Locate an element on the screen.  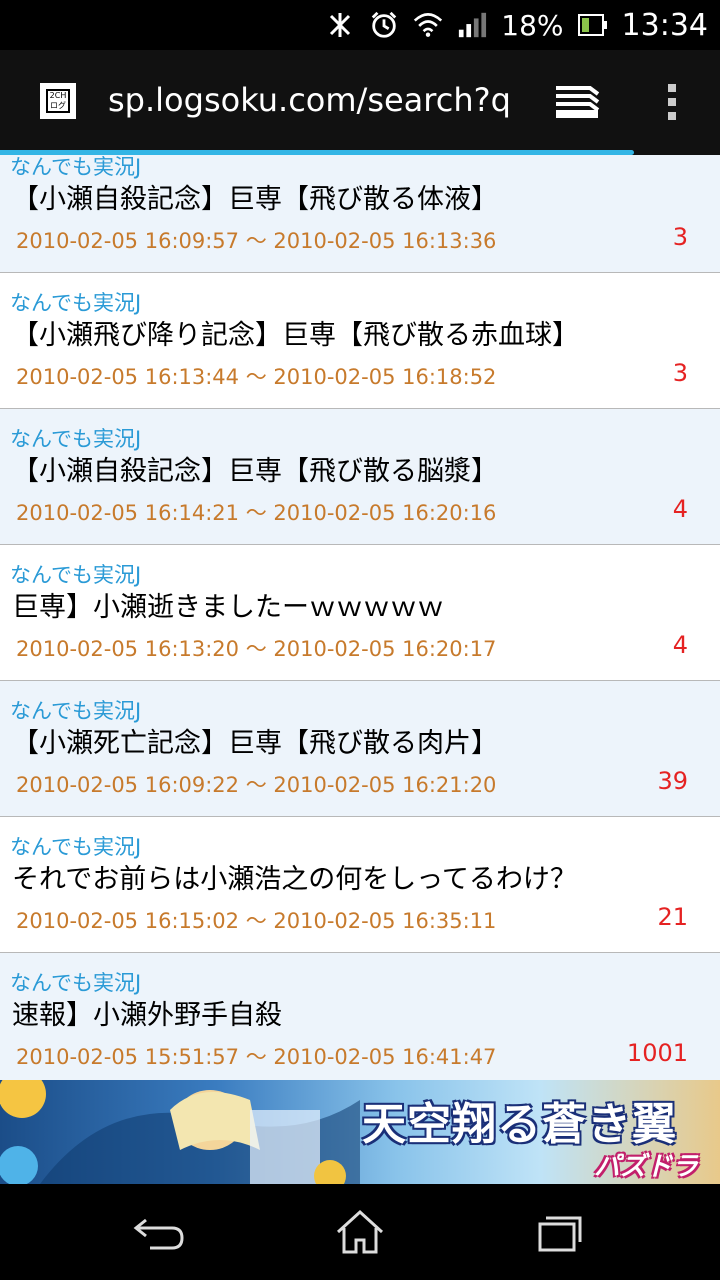
navigation-bar is located at coordinates (360, 1232).